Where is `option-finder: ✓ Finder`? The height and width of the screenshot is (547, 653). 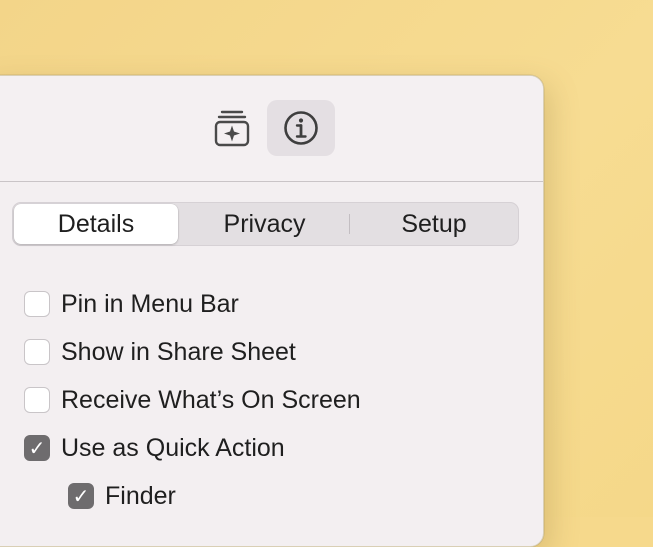
option-finder: ✓ Finder is located at coordinates (122, 496).